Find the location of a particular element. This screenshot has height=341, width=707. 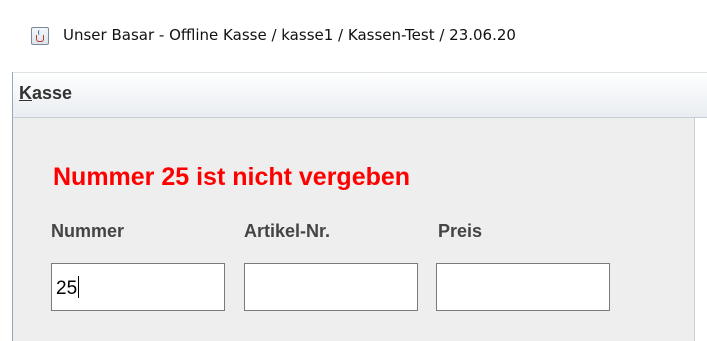

nummer-input-value: 25 is located at coordinates (67, 288).